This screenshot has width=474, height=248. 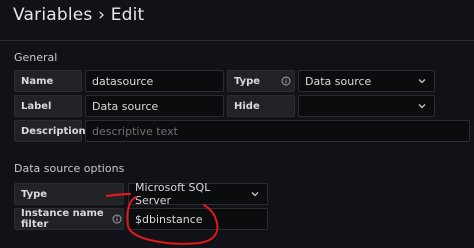 What do you see at coordinates (173, 194) in the screenshot?
I see `ds-type-select-value: Microsoft SQL Server` at bounding box center [173, 194].